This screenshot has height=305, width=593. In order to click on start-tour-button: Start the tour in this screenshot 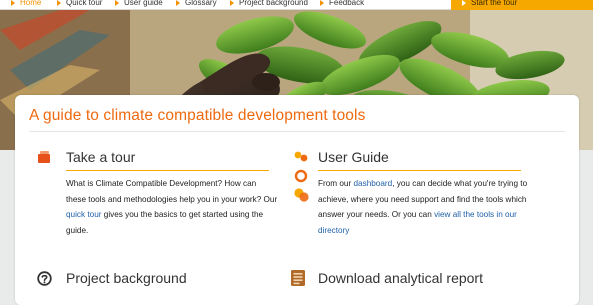, I will do `click(522, 5)`.